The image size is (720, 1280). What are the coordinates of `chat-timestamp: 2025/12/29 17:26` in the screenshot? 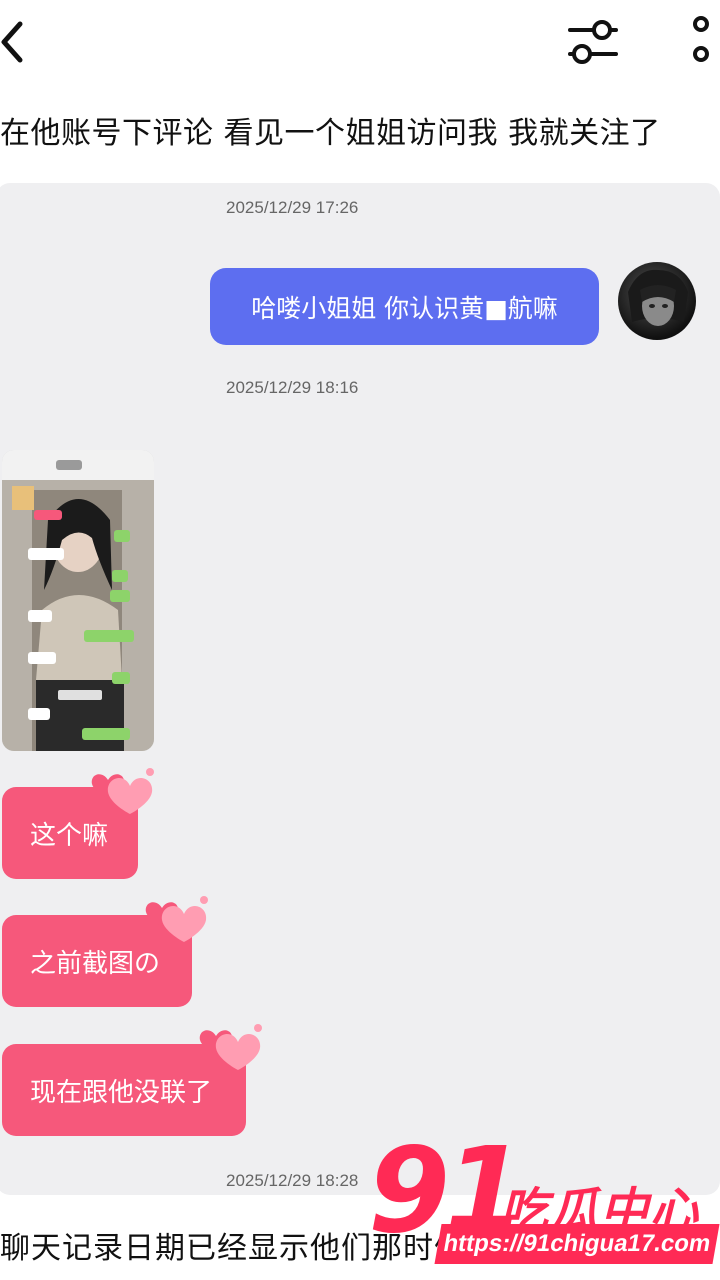 It's located at (292, 207).